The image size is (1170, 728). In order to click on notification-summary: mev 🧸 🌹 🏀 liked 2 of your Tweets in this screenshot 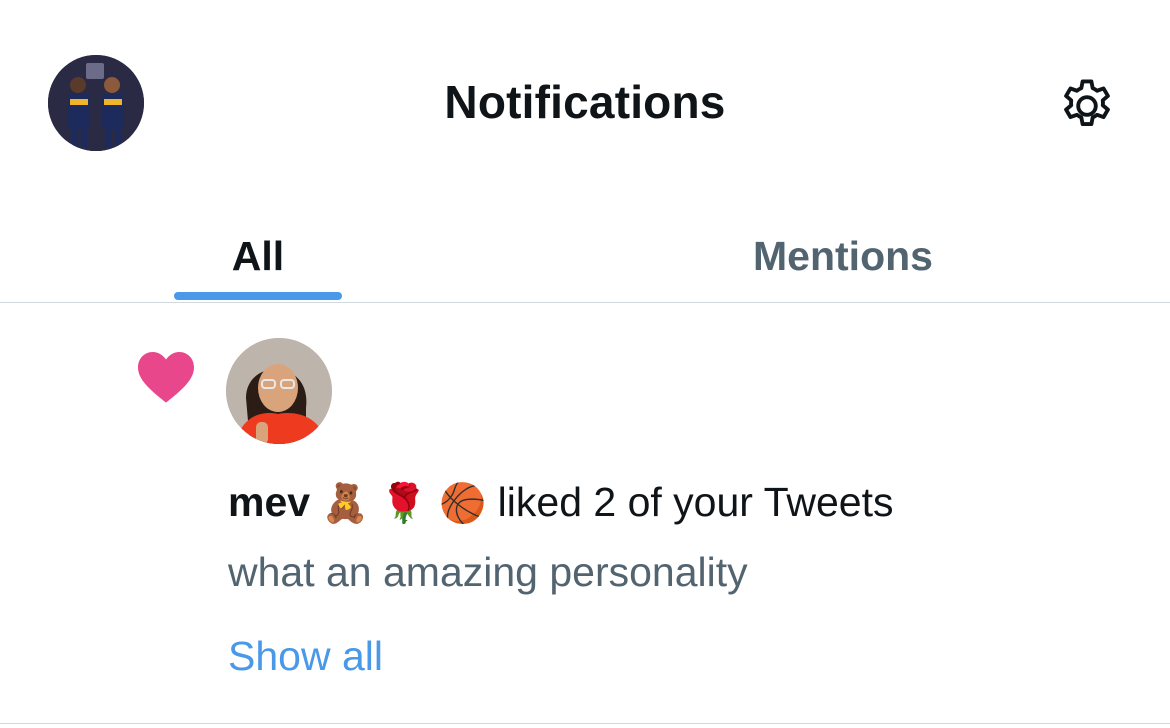, I will do `click(560, 502)`.